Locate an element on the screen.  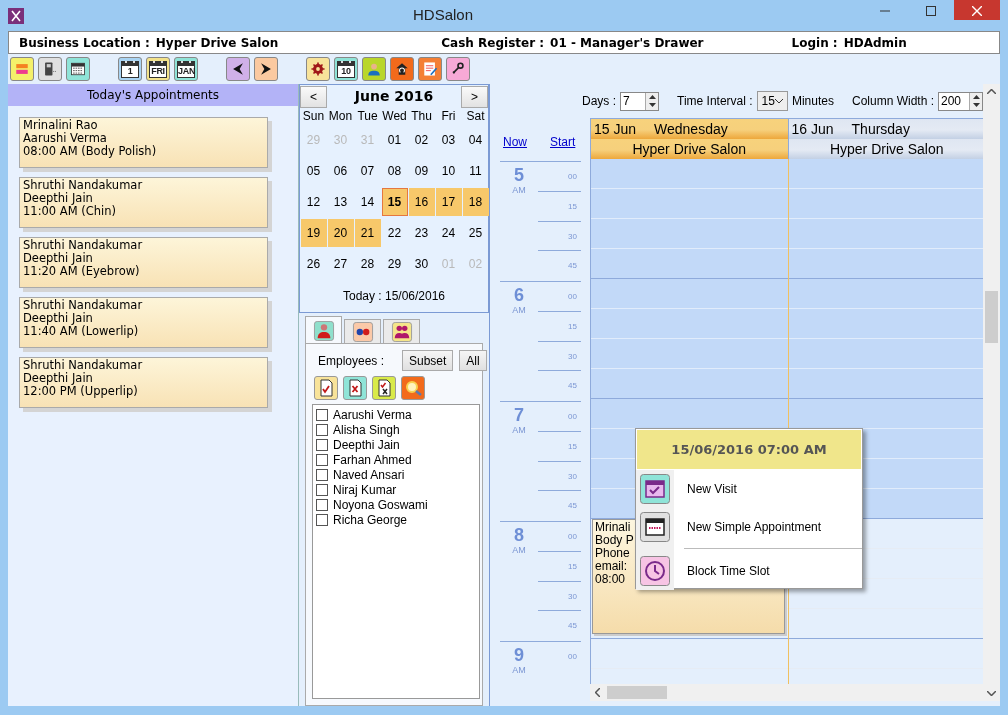
appointment-text: 12:00 PM (Upperlip) is located at coordinates (81, 391).